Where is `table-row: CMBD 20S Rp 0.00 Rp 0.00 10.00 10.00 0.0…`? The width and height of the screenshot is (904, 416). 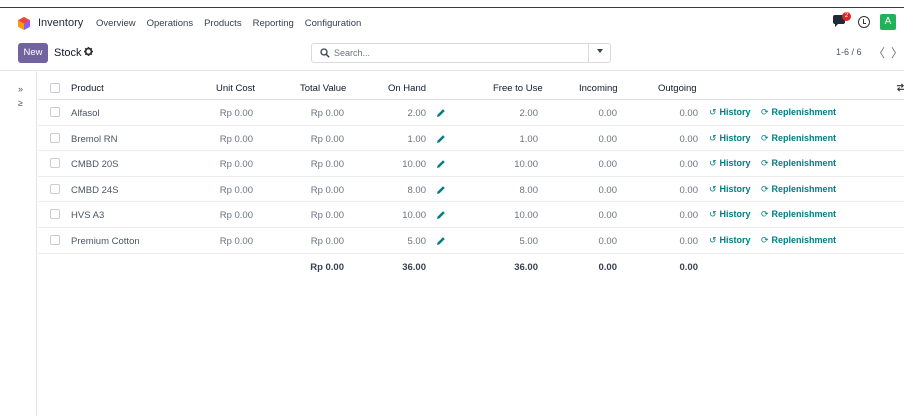 table-row: CMBD 20S Rp 0.00 Rp 0.00 10.00 10.00 0.0… is located at coordinates (471, 164).